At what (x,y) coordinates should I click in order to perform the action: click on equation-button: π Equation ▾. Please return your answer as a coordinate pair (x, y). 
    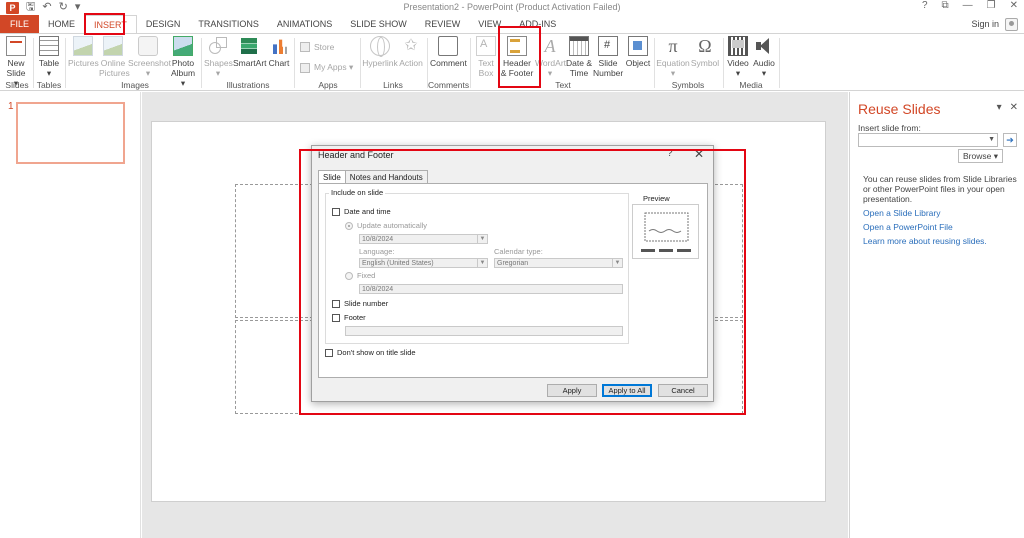
    Looking at the image, I should click on (673, 57).